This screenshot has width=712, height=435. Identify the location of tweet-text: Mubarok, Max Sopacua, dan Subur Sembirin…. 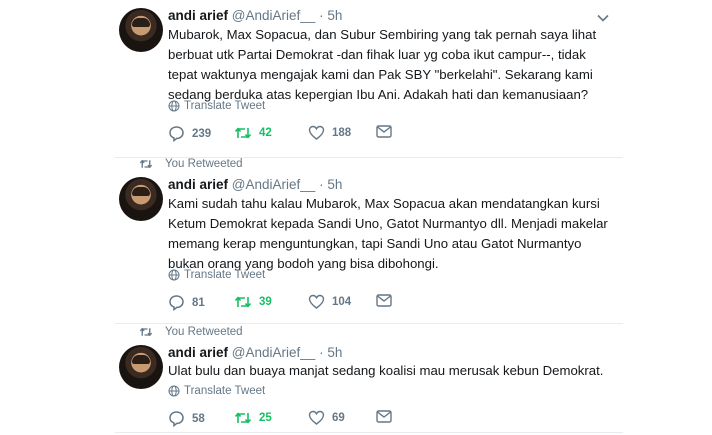
(382, 64).